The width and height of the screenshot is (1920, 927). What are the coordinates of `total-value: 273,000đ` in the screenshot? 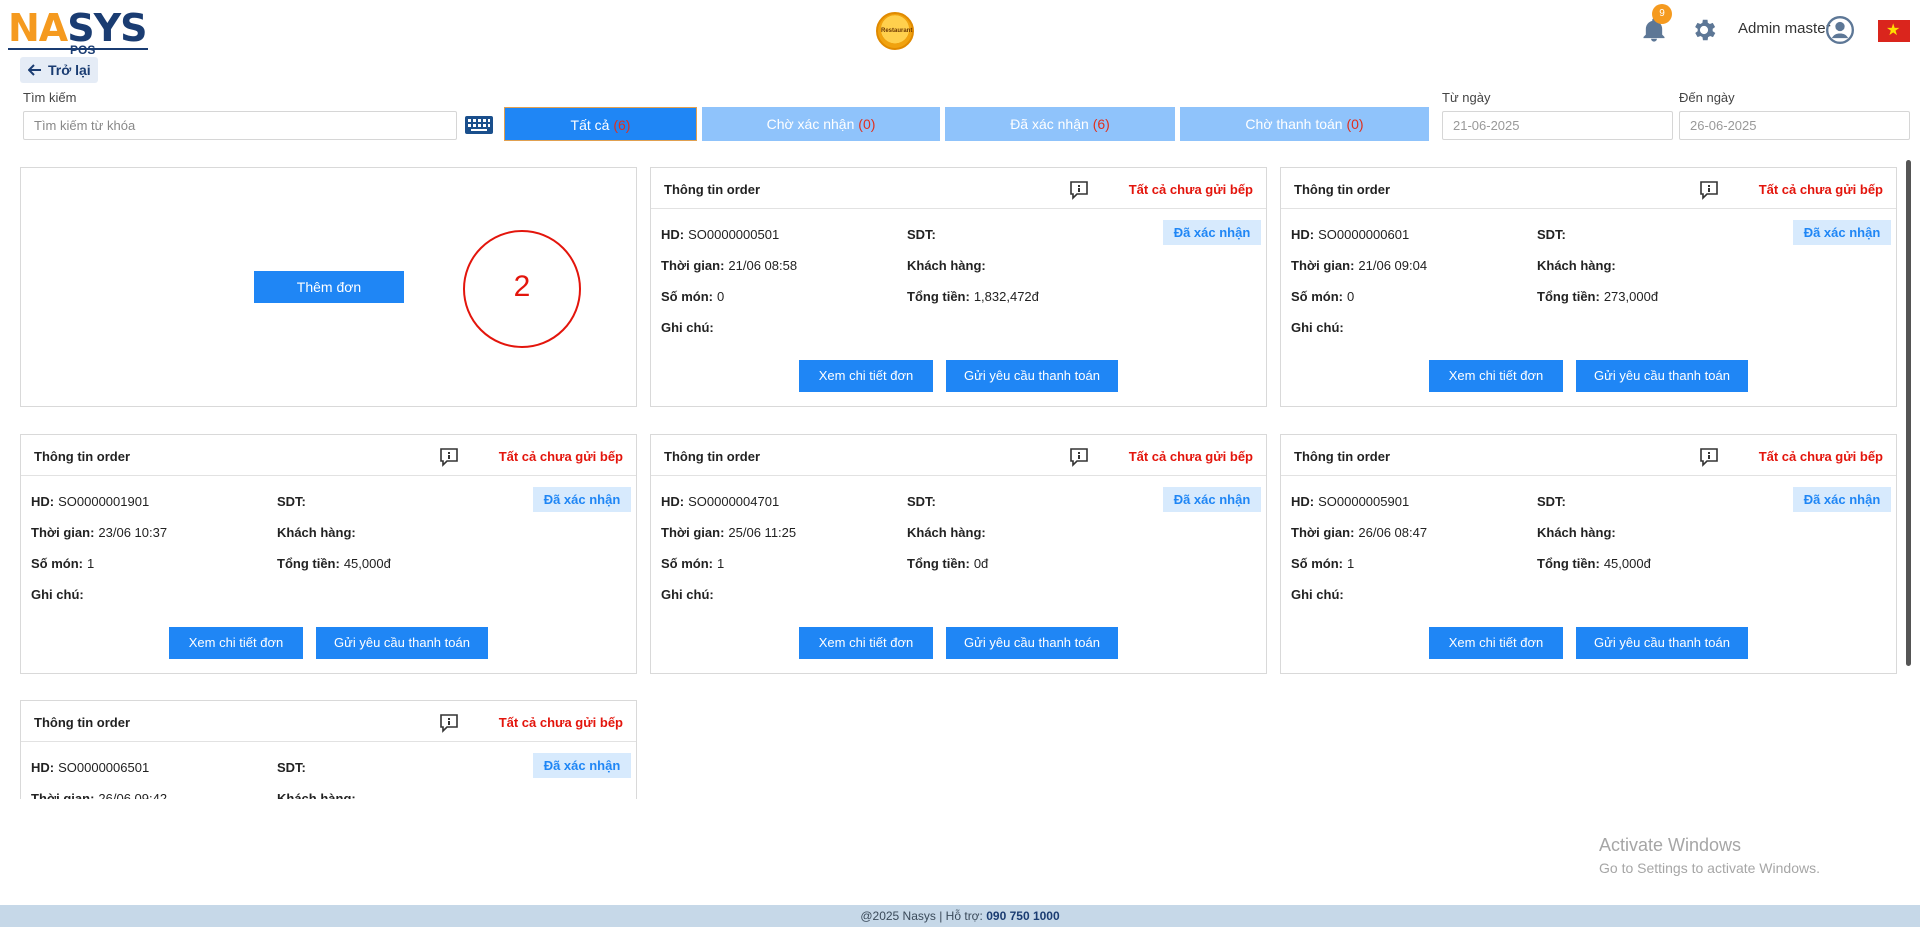 It's located at (1631, 296).